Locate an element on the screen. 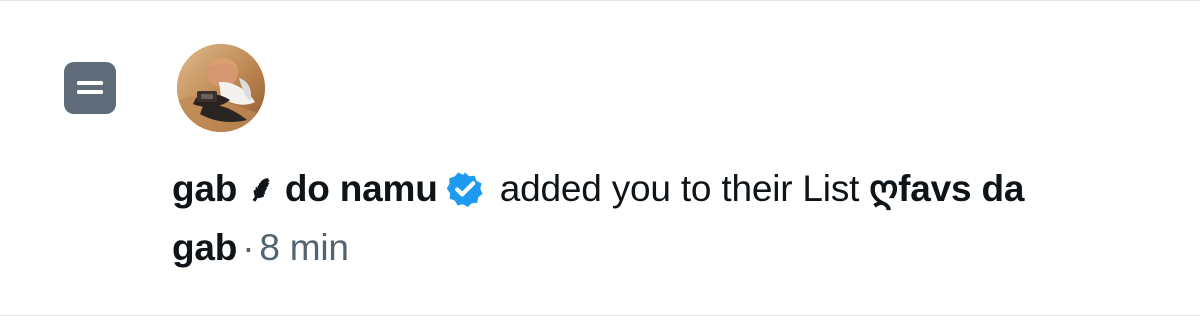 This screenshot has width=1200, height=316. verified-badge-icon is located at coordinates (465, 189).